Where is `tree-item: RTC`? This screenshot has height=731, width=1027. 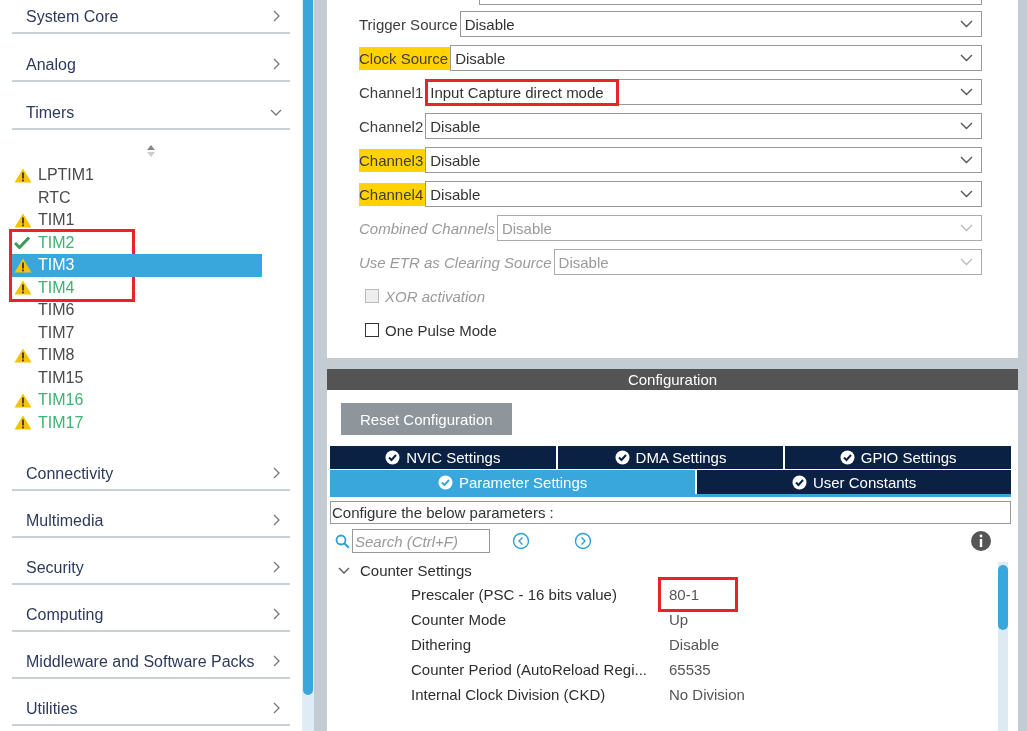 tree-item: RTC is located at coordinates (137, 197).